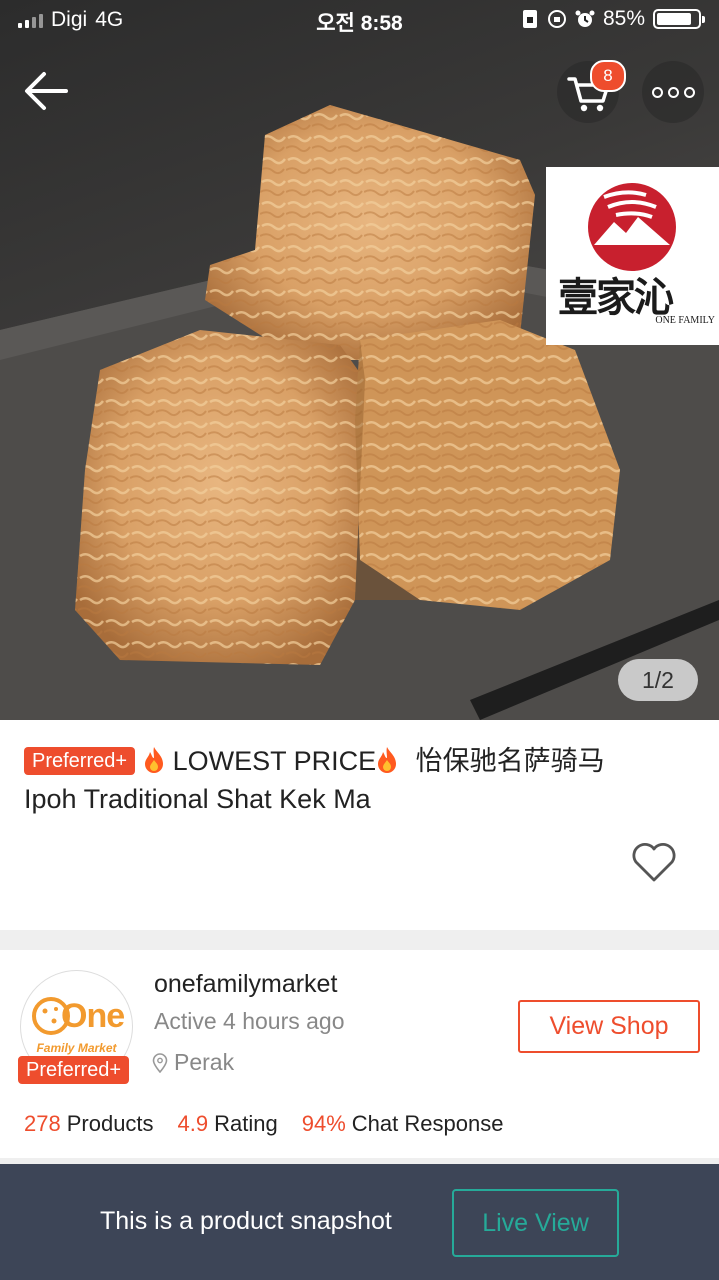 This screenshot has height=1280, width=719. Describe the element at coordinates (529, 19) in the screenshot. I see `lock-rotation-icon` at that location.